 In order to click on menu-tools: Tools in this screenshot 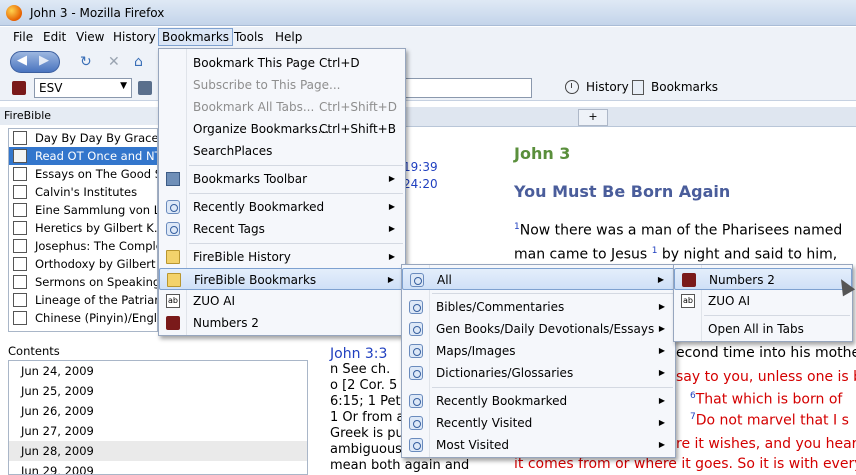, I will do `click(249, 37)`.